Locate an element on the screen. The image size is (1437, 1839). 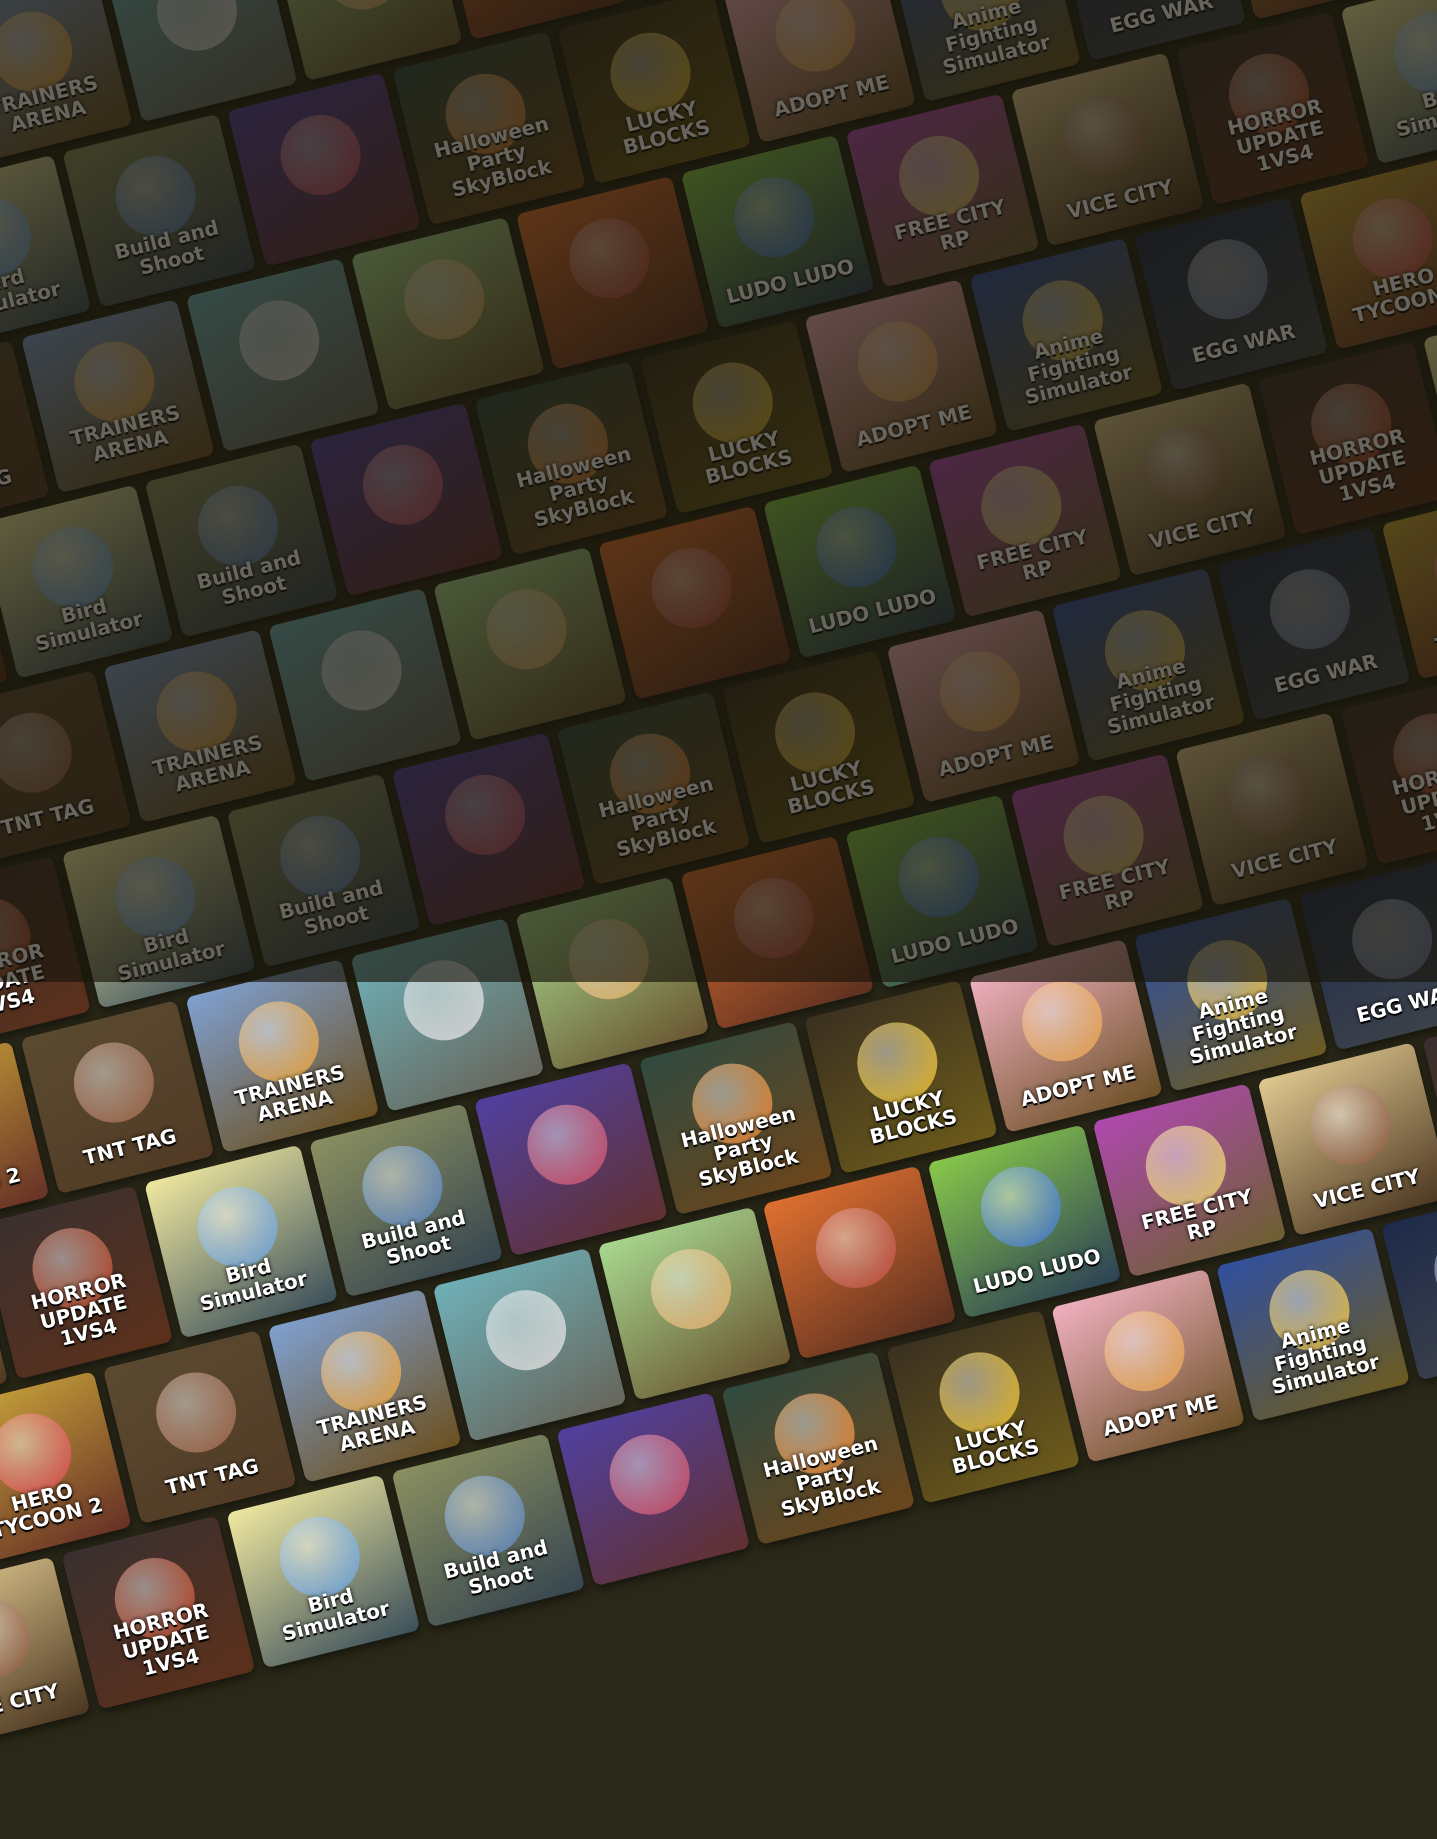
game-thumbnail: ADOPT ME is located at coordinates (1148, 1365).